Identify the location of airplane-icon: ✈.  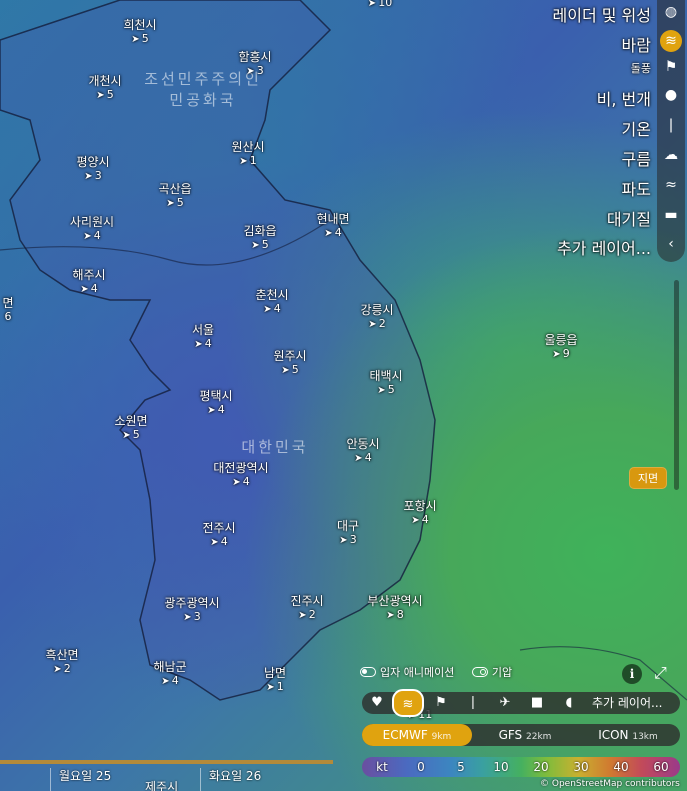
(505, 703).